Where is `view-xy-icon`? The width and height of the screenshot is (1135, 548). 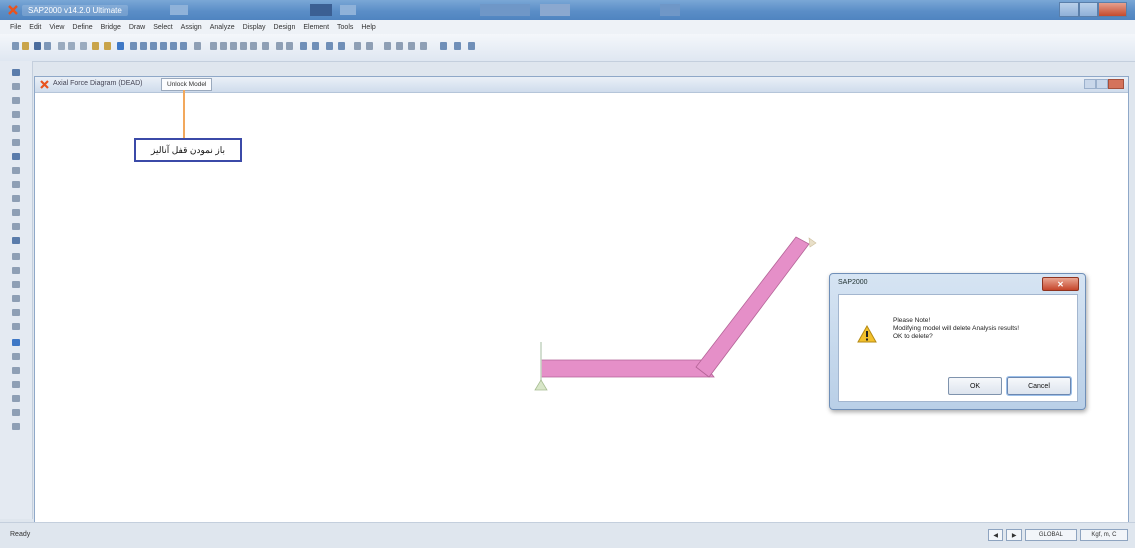
view-xy-icon is located at coordinates (213, 46).